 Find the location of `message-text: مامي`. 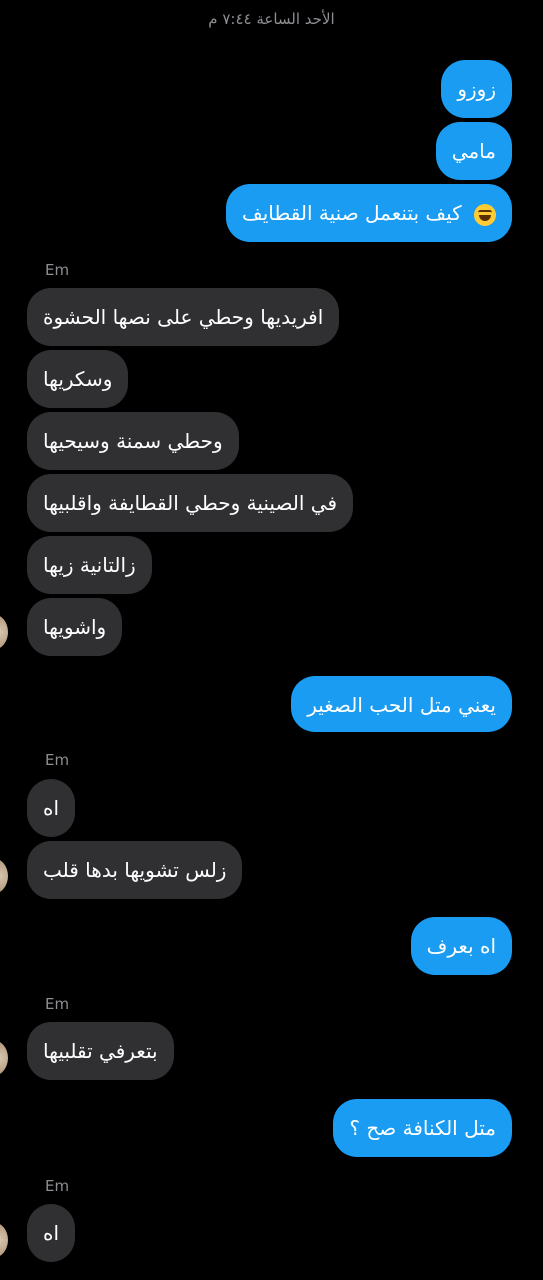

message-text: مامي is located at coordinates (473, 151).